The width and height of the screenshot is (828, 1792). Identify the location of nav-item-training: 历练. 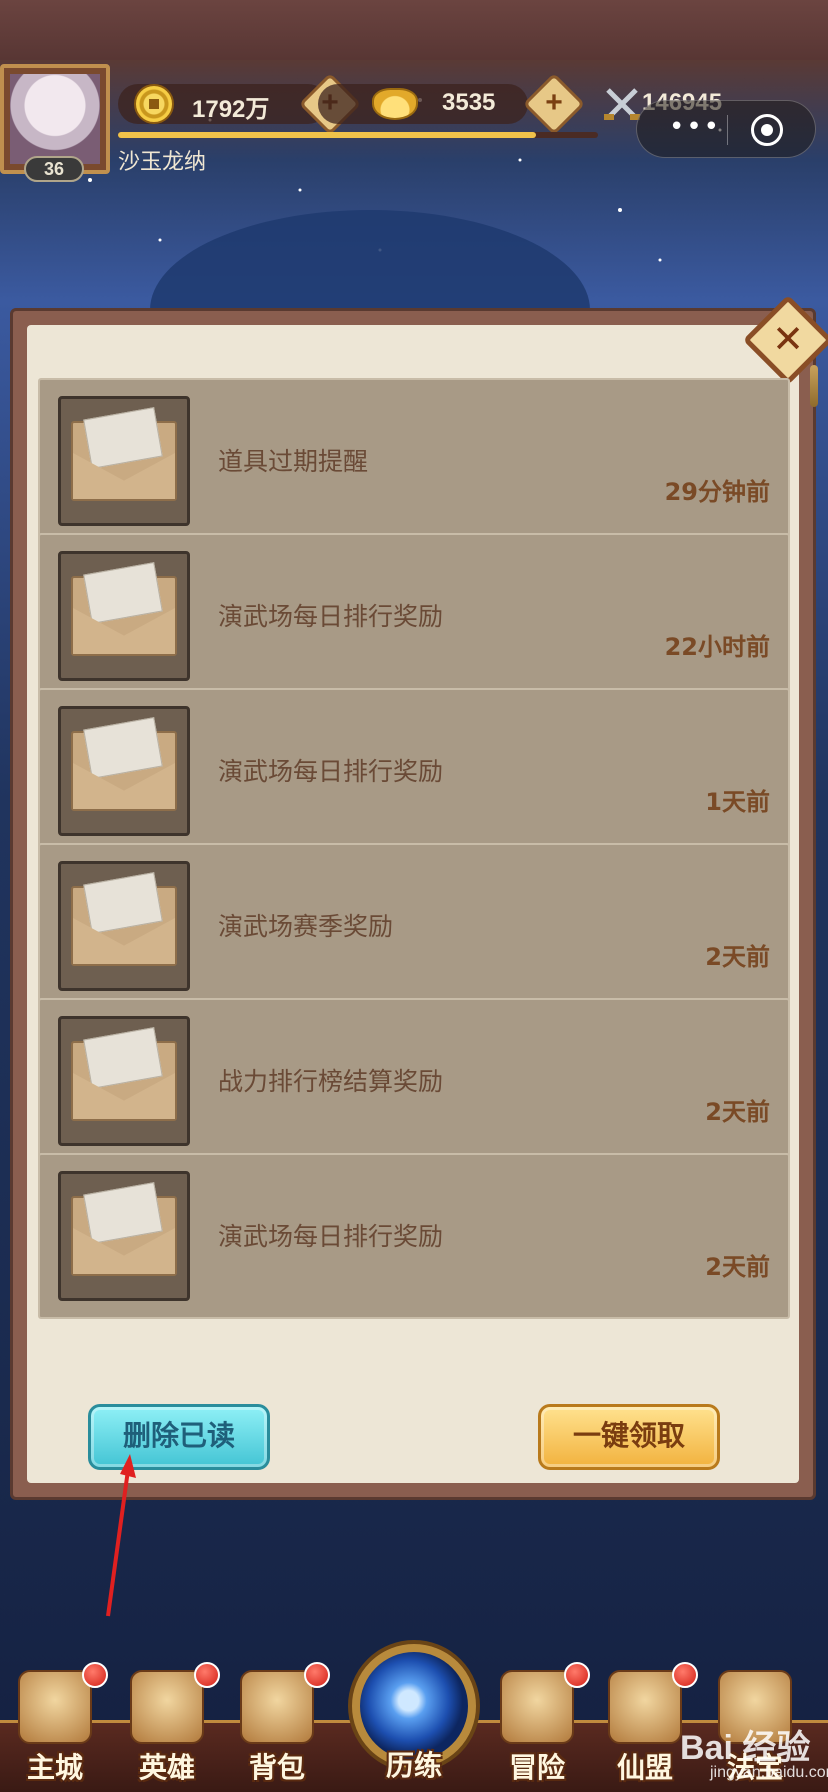
(414, 1706).